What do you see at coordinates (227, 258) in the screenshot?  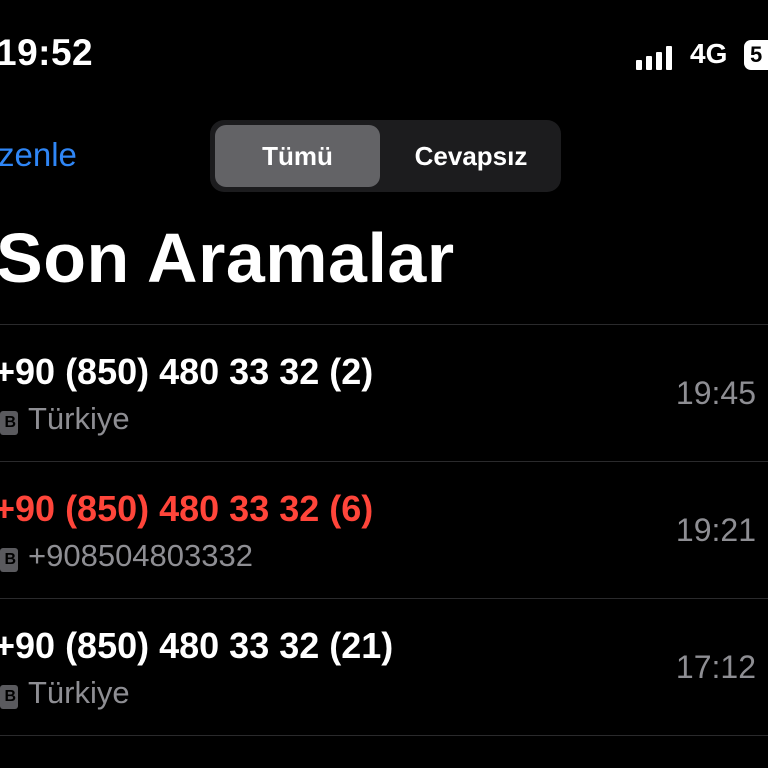 I see `page-title: Son Aramalar` at bounding box center [227, 258].